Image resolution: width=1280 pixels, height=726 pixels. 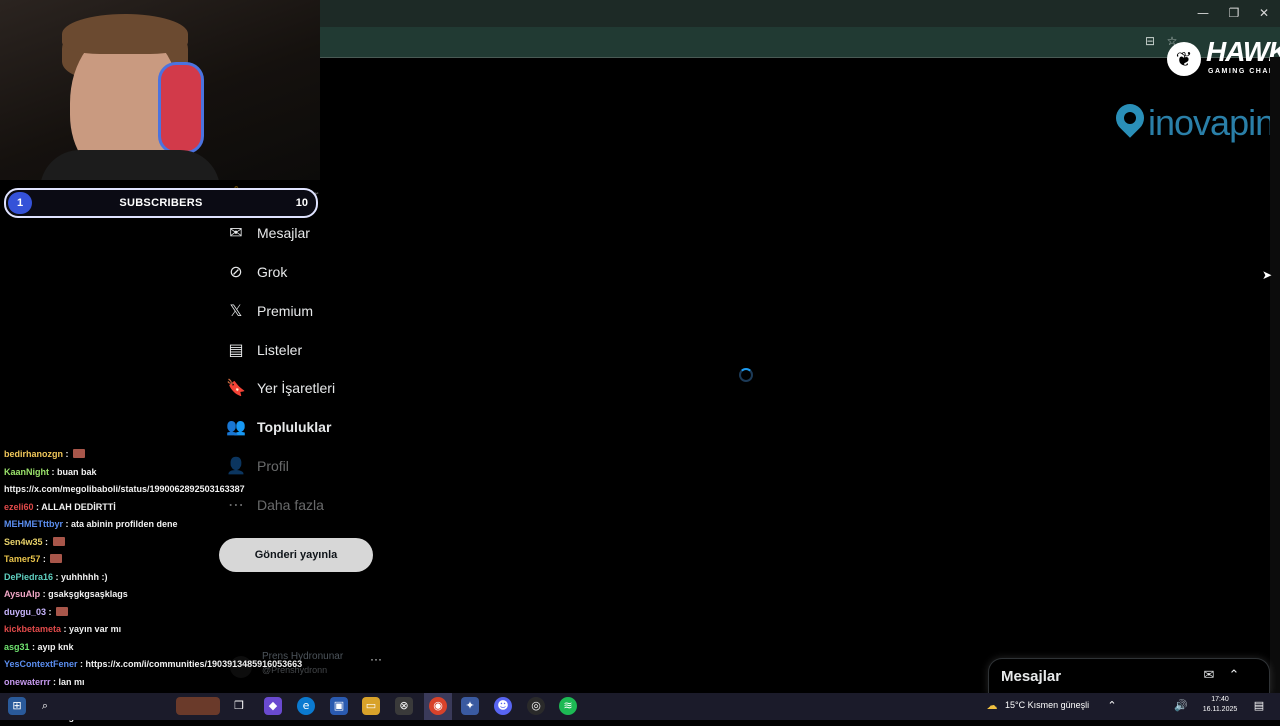 I want to click on restore-button: ❐, so click(x=1234, y=13).